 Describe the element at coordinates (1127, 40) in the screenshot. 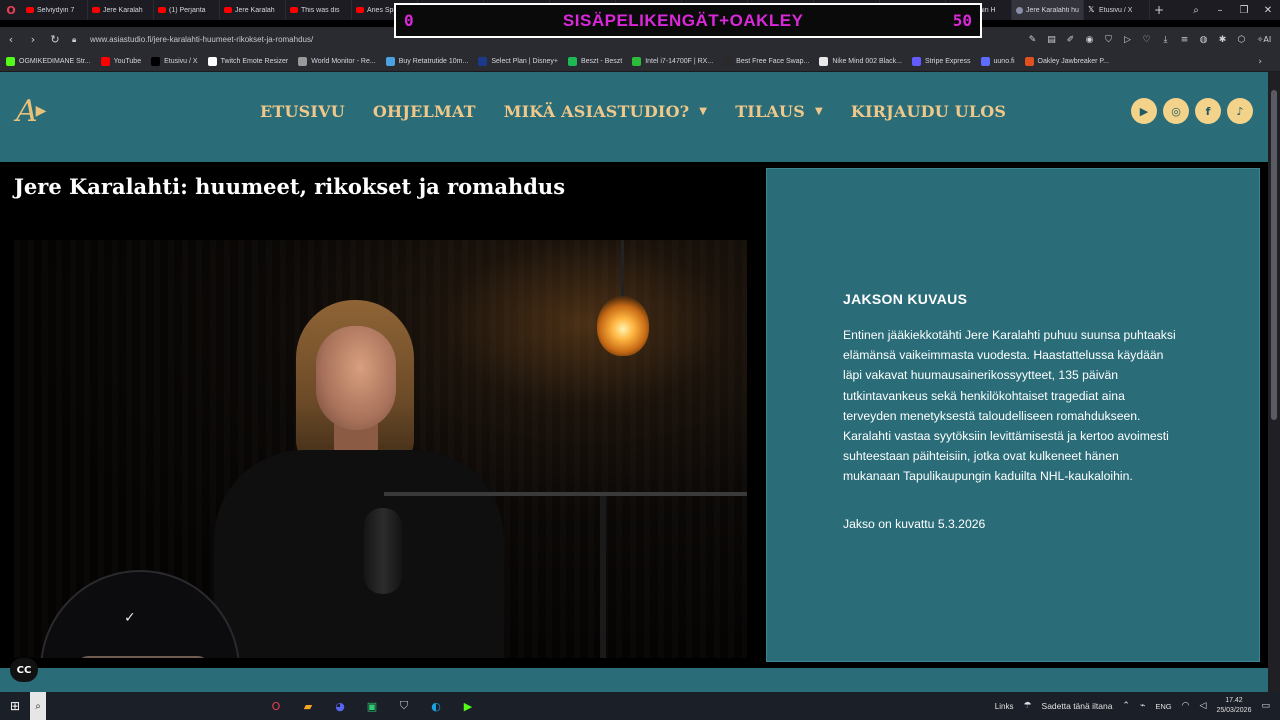

I see `play-icon: ▷` at that location.